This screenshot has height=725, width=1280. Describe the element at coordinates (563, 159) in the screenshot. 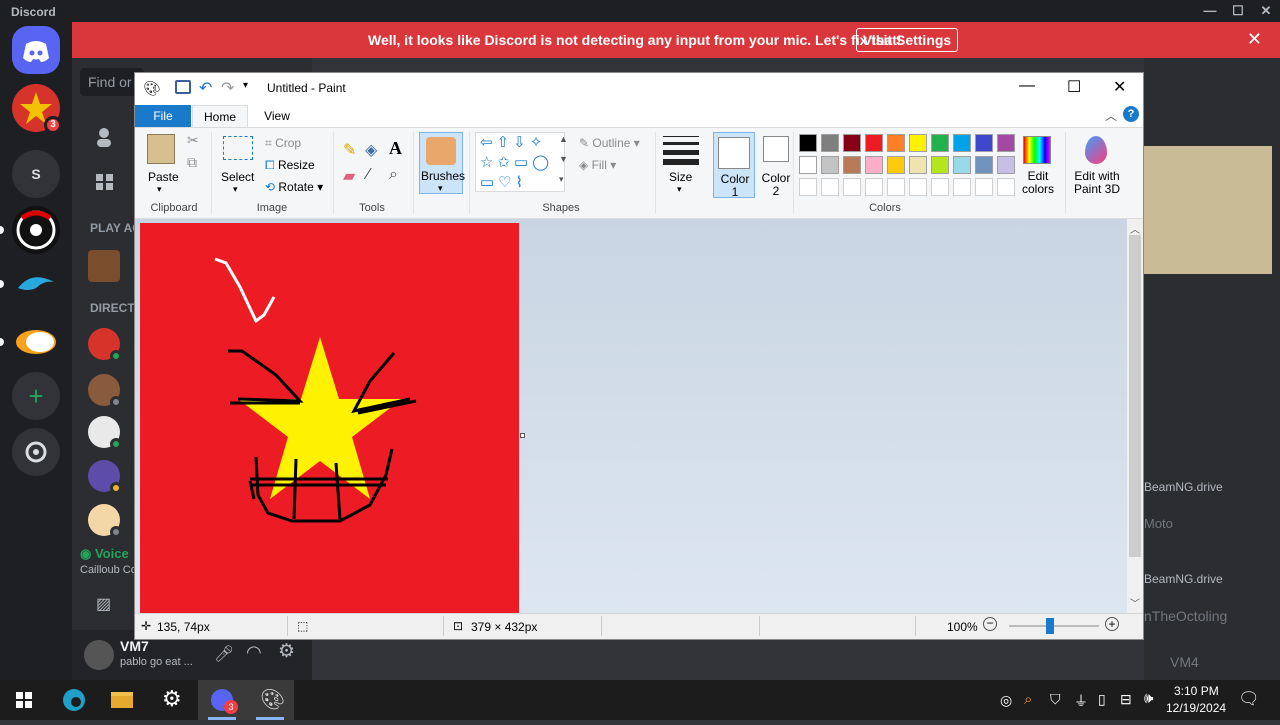

I see `gallery-scroll-down-icon: ▼` at that location.